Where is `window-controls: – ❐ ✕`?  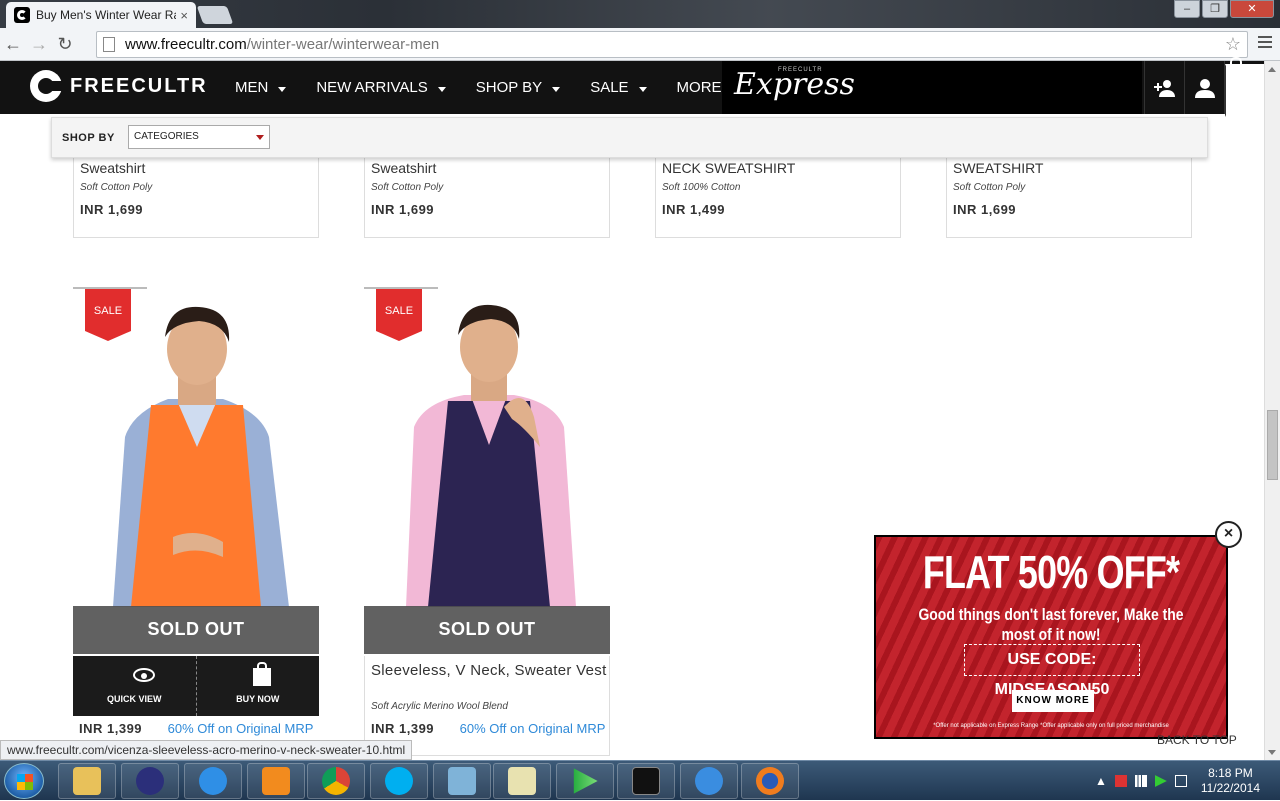 window-controls: – ❐ ✕ is located at coordinates (1223, 9).